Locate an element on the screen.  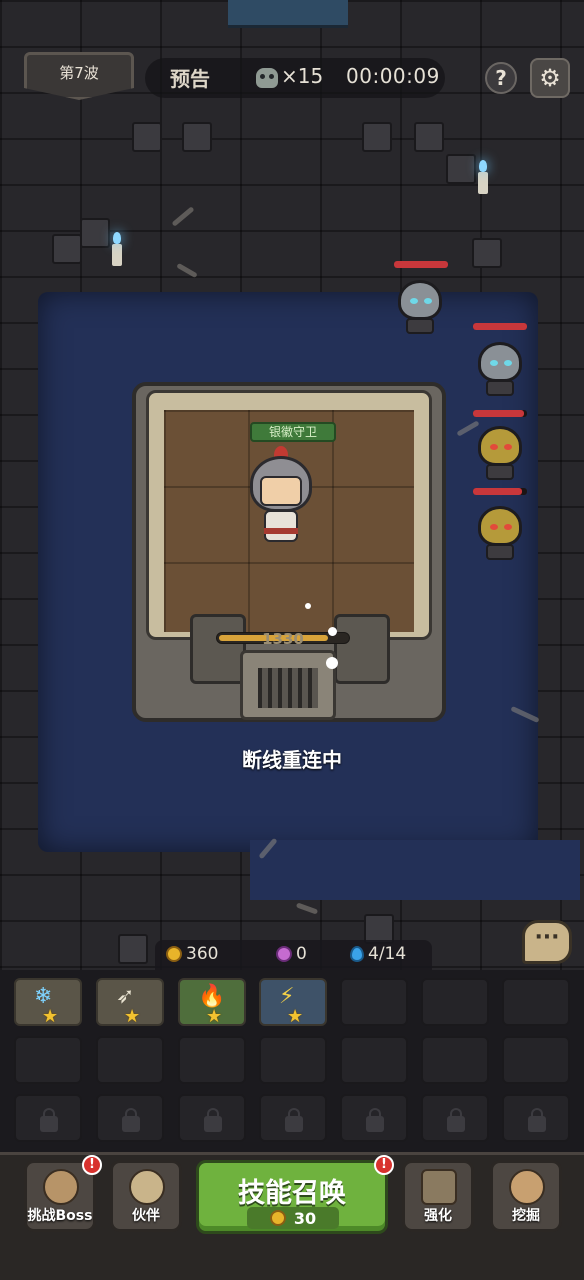
hero-belt is located at coordinates (281, 531).